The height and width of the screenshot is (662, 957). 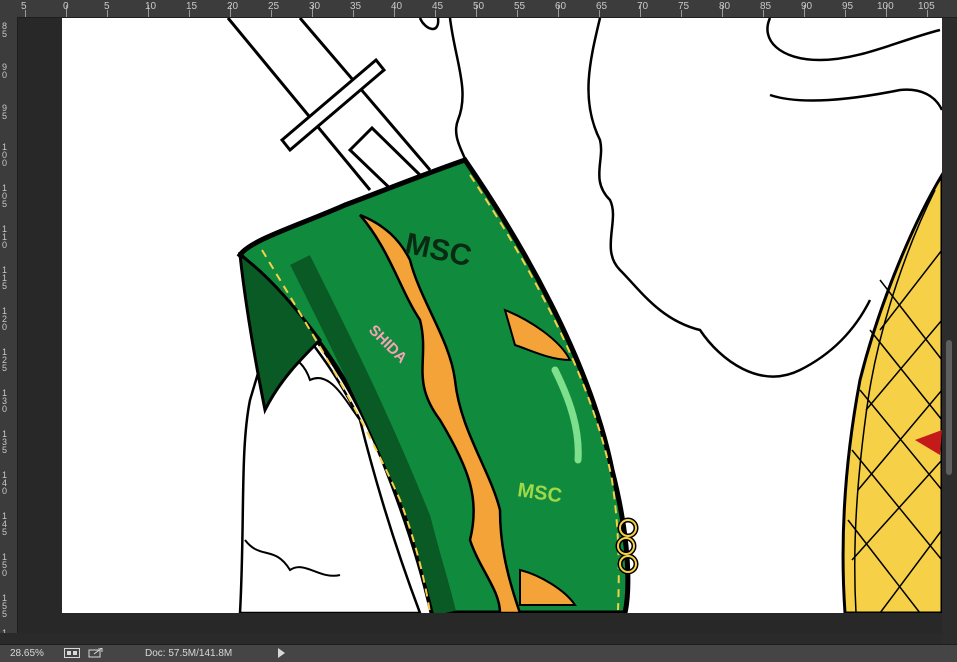 I want to click on ruler-label: 145, so click(x=5, y=524).